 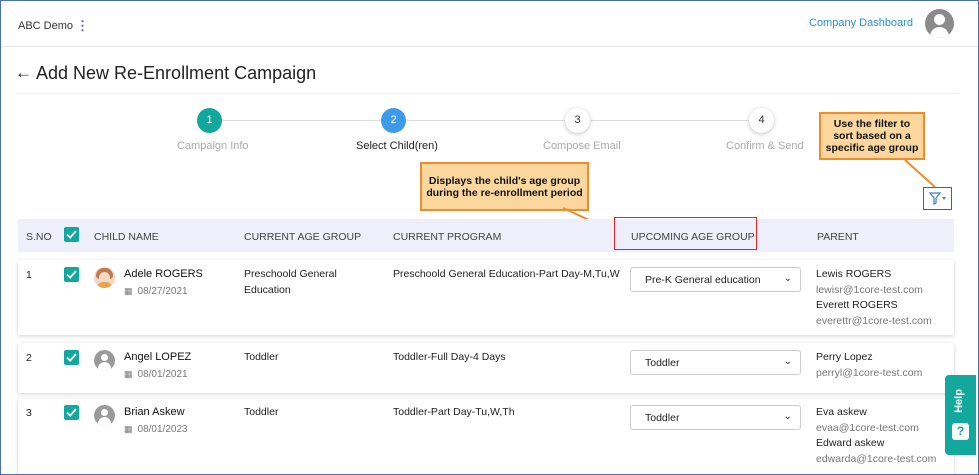 I want to click on parent-email: lewisr@1core-test.com, so click(x=869, y=290).